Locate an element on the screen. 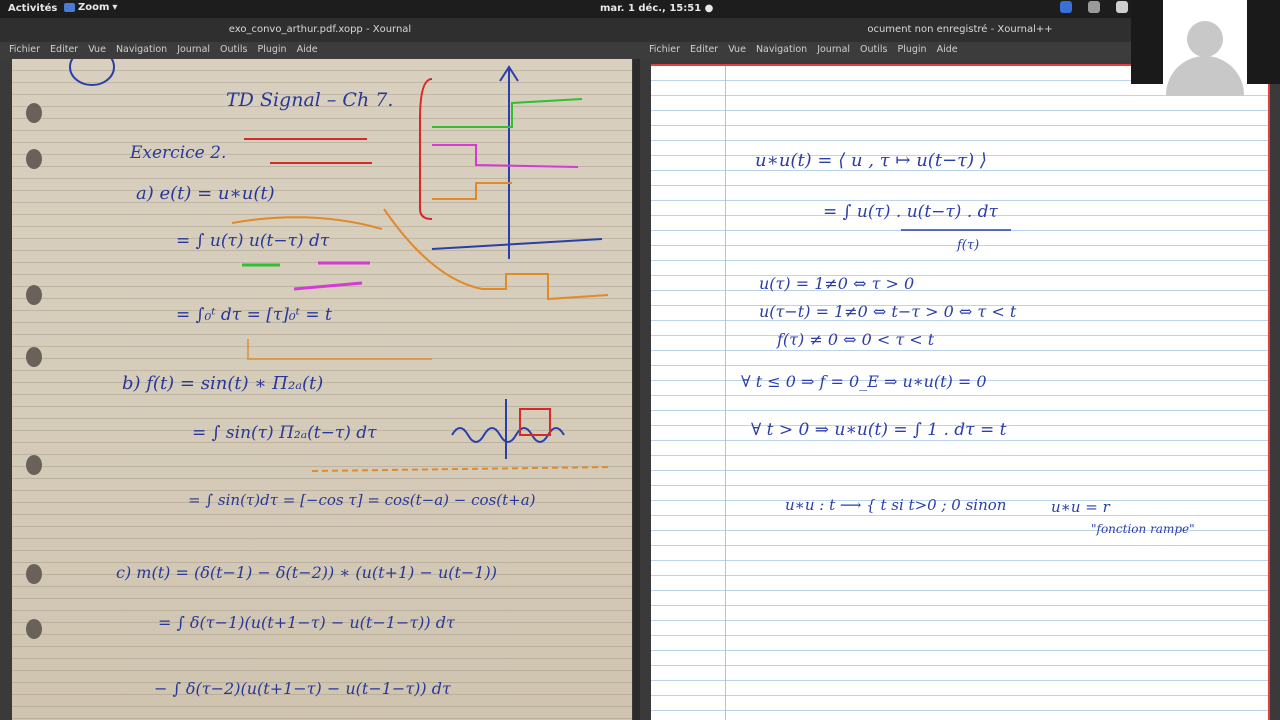  avatar-head is located at coordinates (1205, 39).